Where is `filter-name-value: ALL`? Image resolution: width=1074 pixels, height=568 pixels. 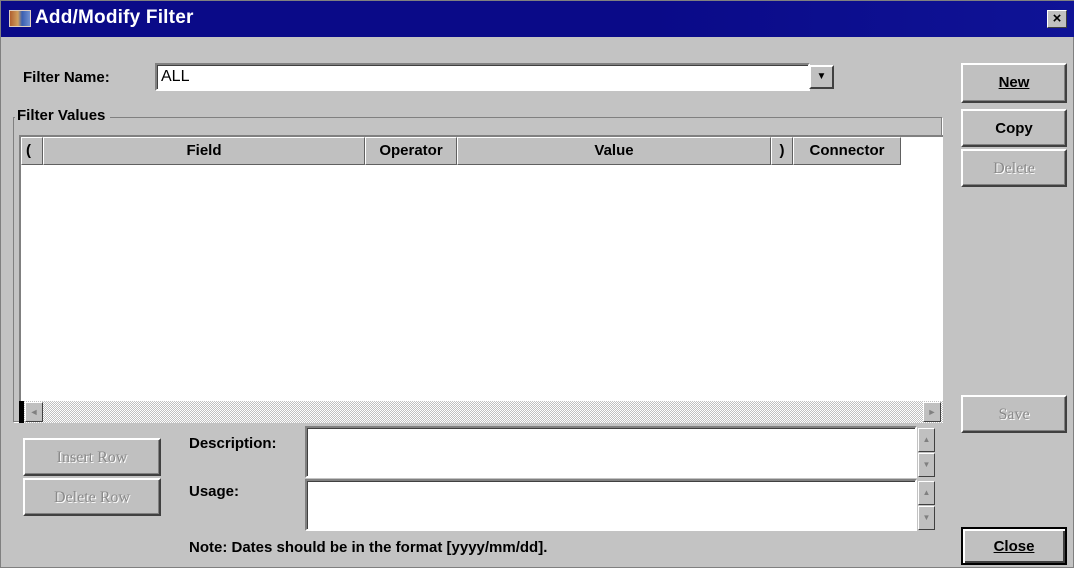
filter-name-value: ALL is located at coordinates (175, 77).